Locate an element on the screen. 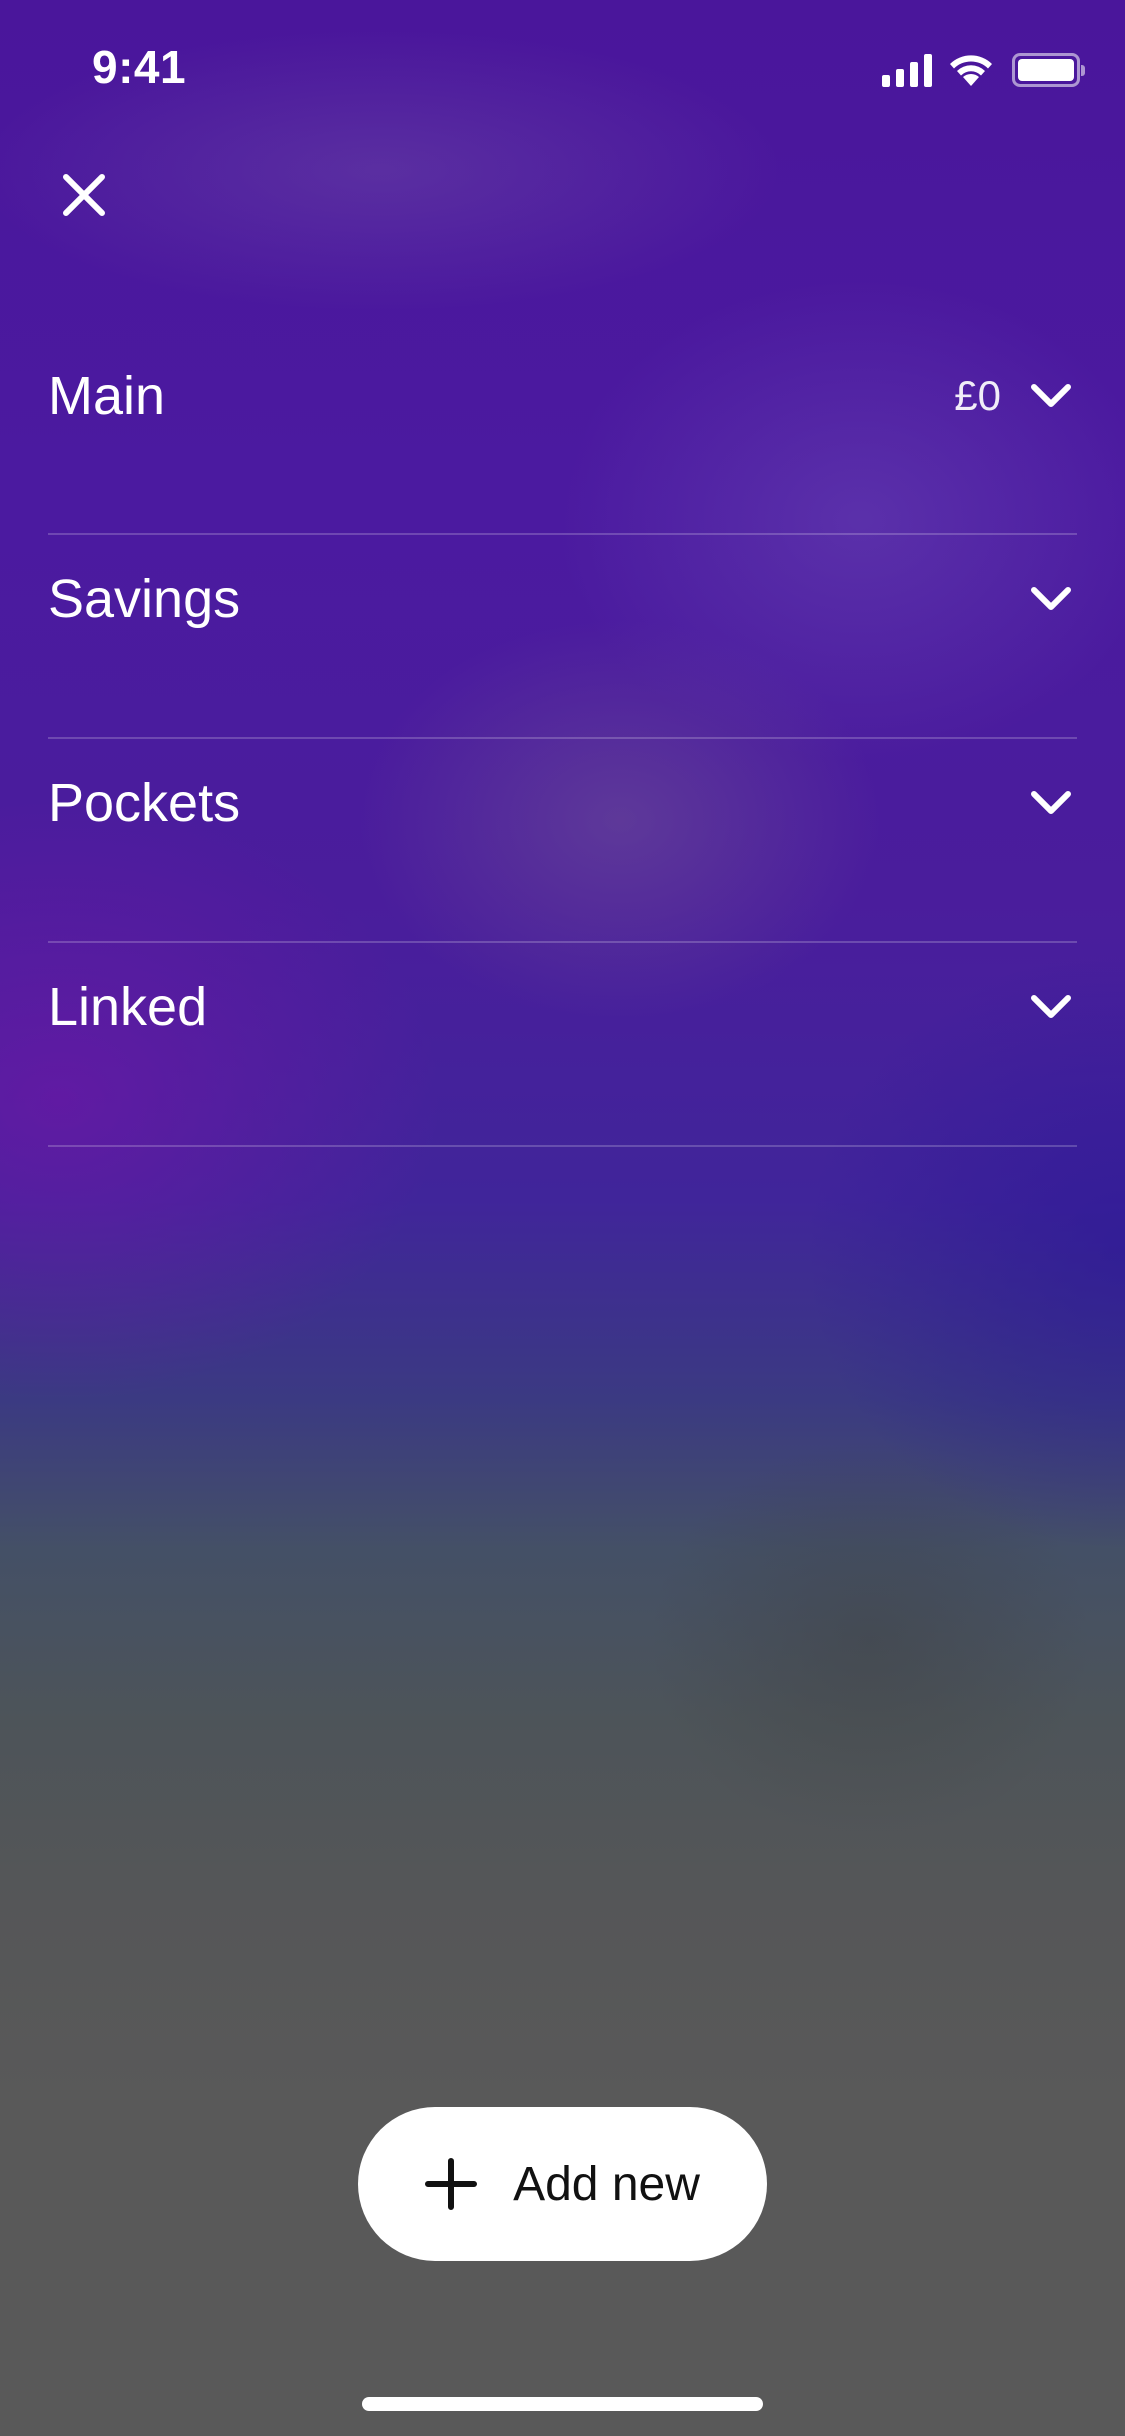 This screenshot has width=1125, height=2436. status-icons is located at coordinates (983, 70).